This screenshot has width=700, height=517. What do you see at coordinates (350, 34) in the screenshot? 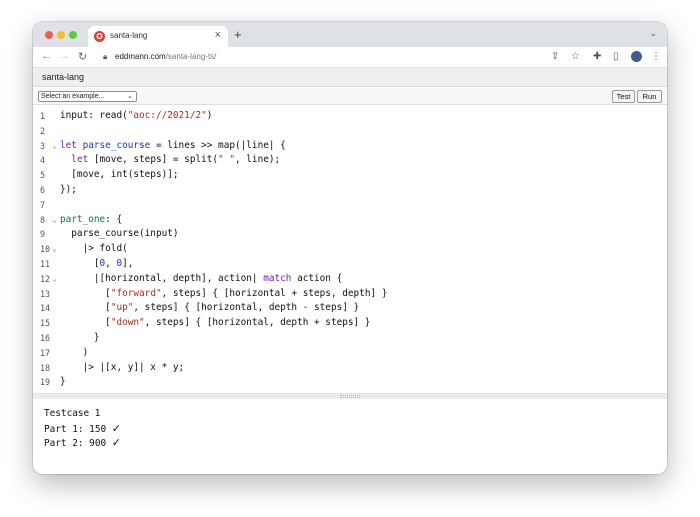
I see `tab-strip: ✪ santa-lang × + ⌄` at bounding box center [350, 34].